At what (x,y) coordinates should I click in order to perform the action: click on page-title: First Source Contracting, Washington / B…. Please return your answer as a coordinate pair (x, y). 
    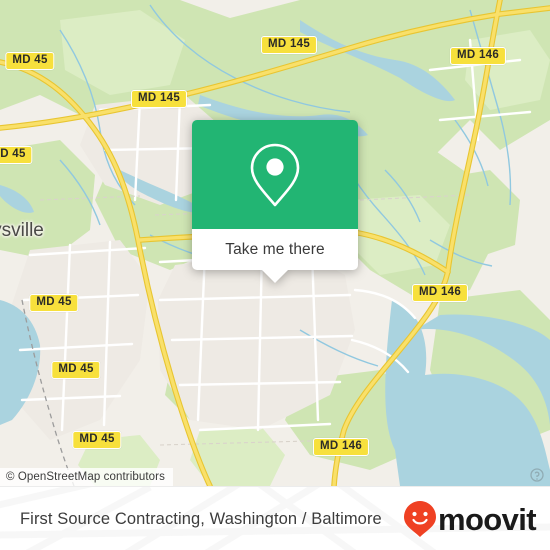
    Looking at the image, I should click on (201, 518).